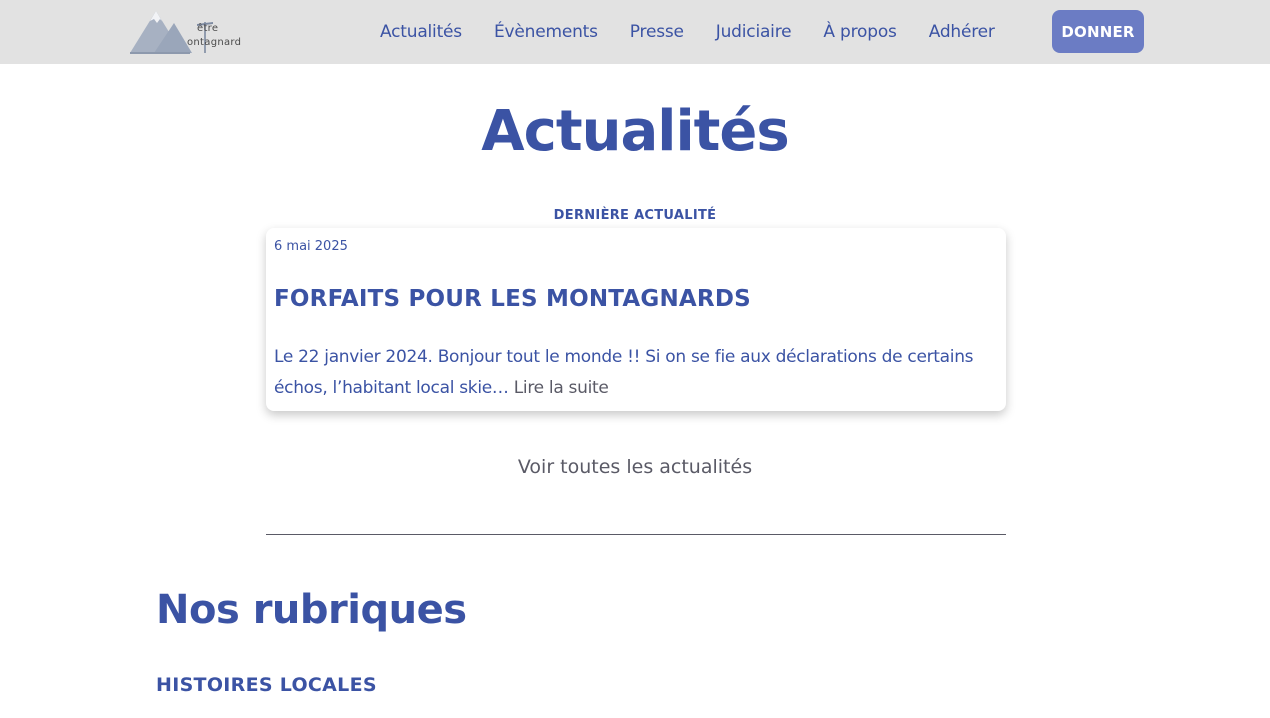 Image resolution: width=1270 pixels, height=718 pixels. I want to click on post-date: 6 mai 2025, so click(311, 246).